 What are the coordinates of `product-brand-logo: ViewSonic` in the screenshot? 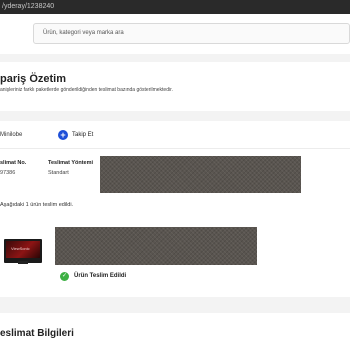 It's located at (20, 248).